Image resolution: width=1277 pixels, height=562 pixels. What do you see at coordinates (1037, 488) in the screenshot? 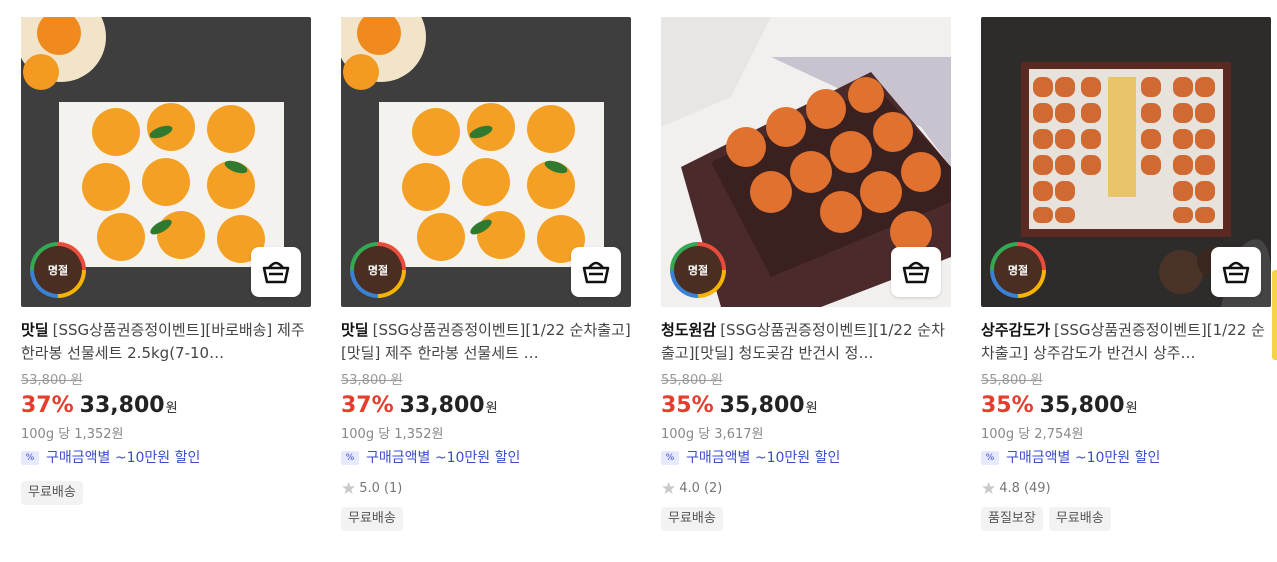
I see `review-count: (49)` at bounding box center [1037, 488].